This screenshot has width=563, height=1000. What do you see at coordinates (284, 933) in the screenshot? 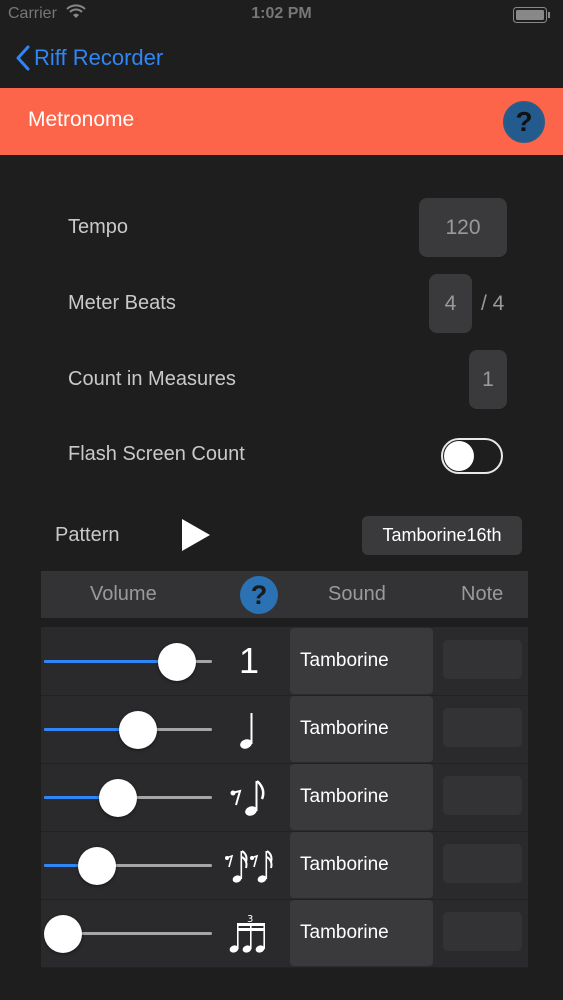
I see `table-row: 3 Tamborine` at bounding box center [284, 933].